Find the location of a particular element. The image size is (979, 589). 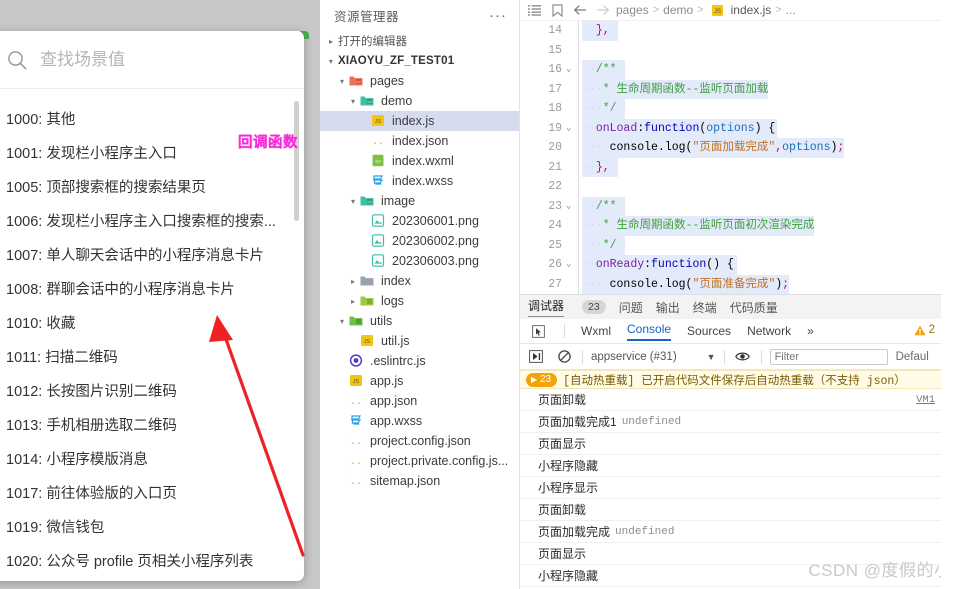

tree-item: {..} project.config.json is located at coordinates (419, 441).